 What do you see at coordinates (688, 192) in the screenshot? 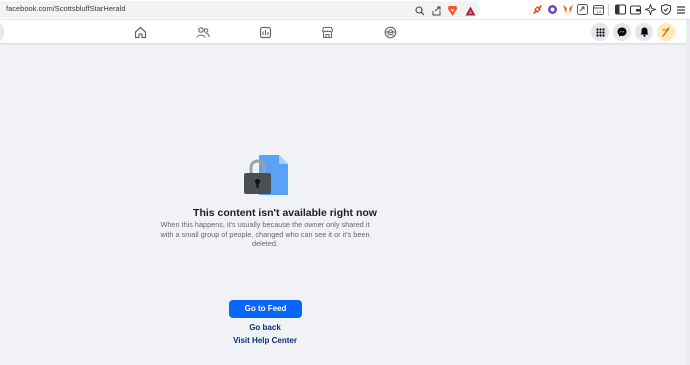
I see `page-scrollbar` at bounding box center [688, 192].